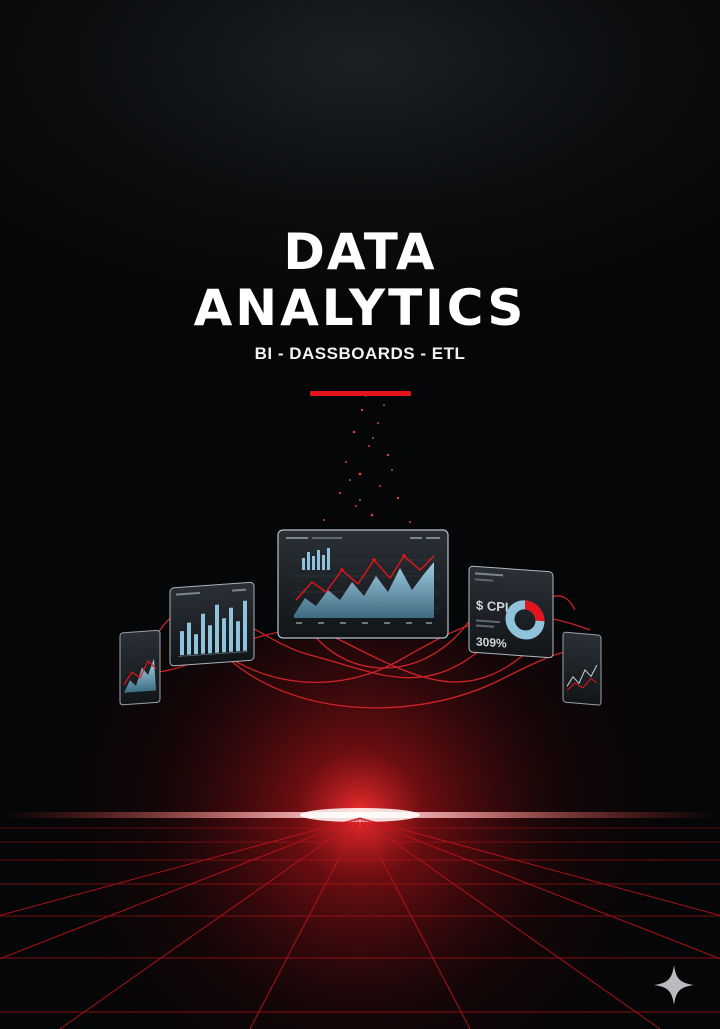 The image size is (720, 1029). What do you see at coordinates (360, 353) in the screenshot?
I see `subtitle: BI - DASSBOARDS - ETL` at bounding box center [360, 353].